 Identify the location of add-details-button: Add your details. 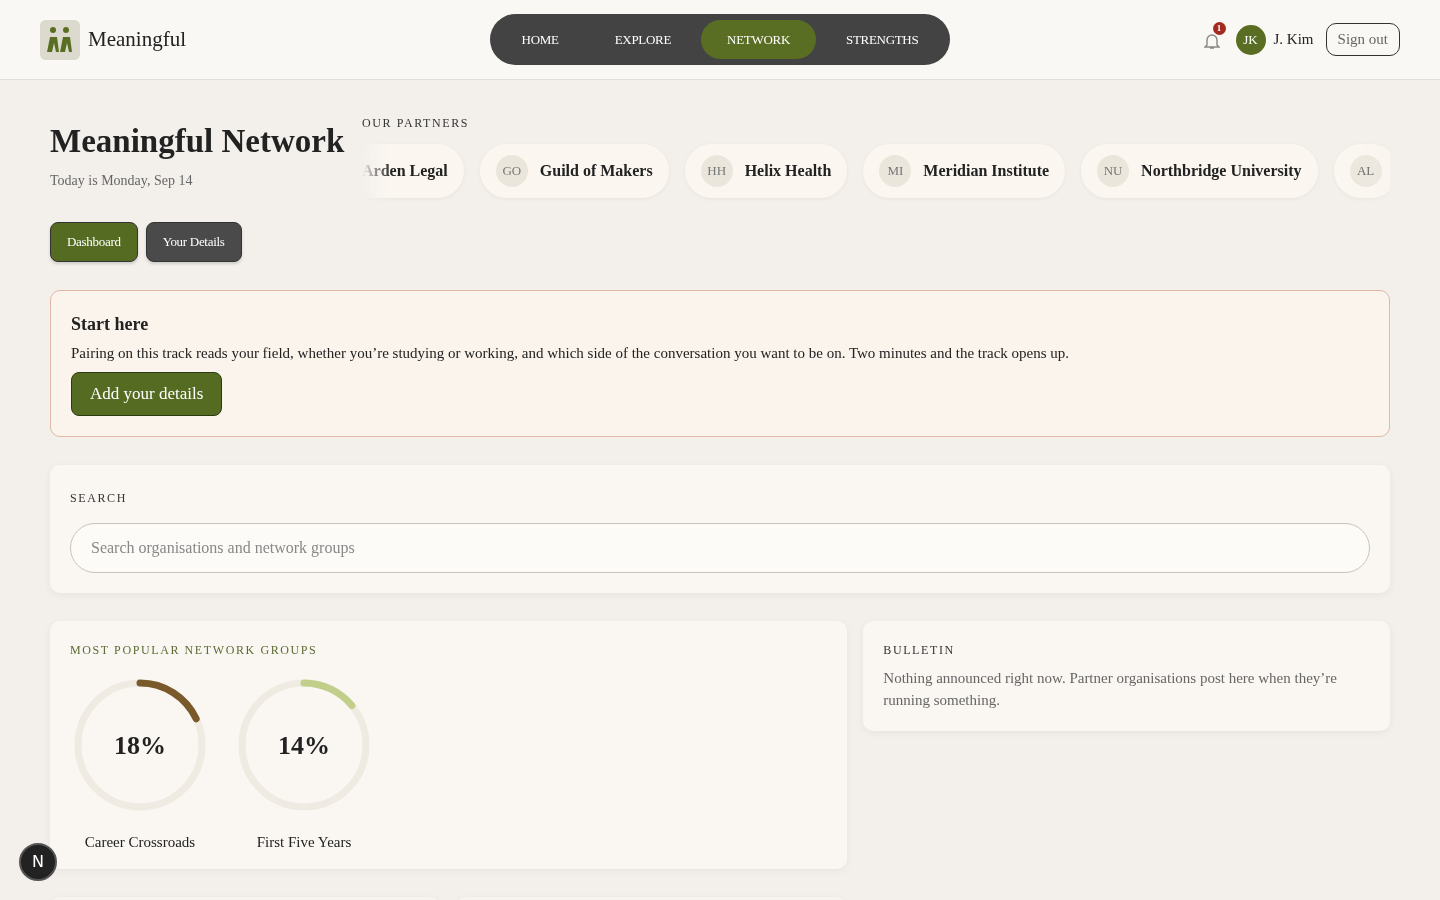
(147, 394).